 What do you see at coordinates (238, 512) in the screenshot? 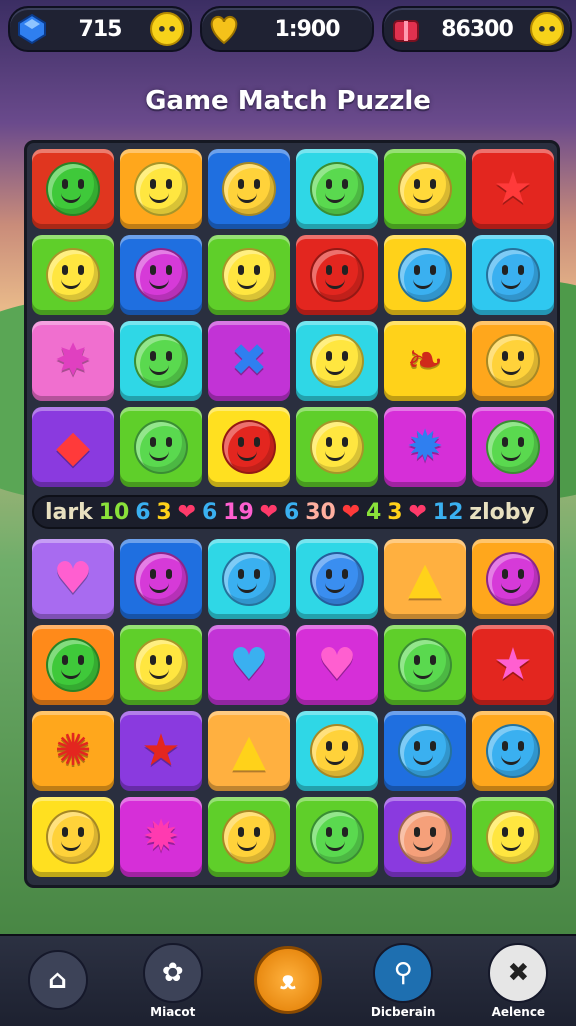
I see `strip-item: 19` at bounding box center [238, 512].